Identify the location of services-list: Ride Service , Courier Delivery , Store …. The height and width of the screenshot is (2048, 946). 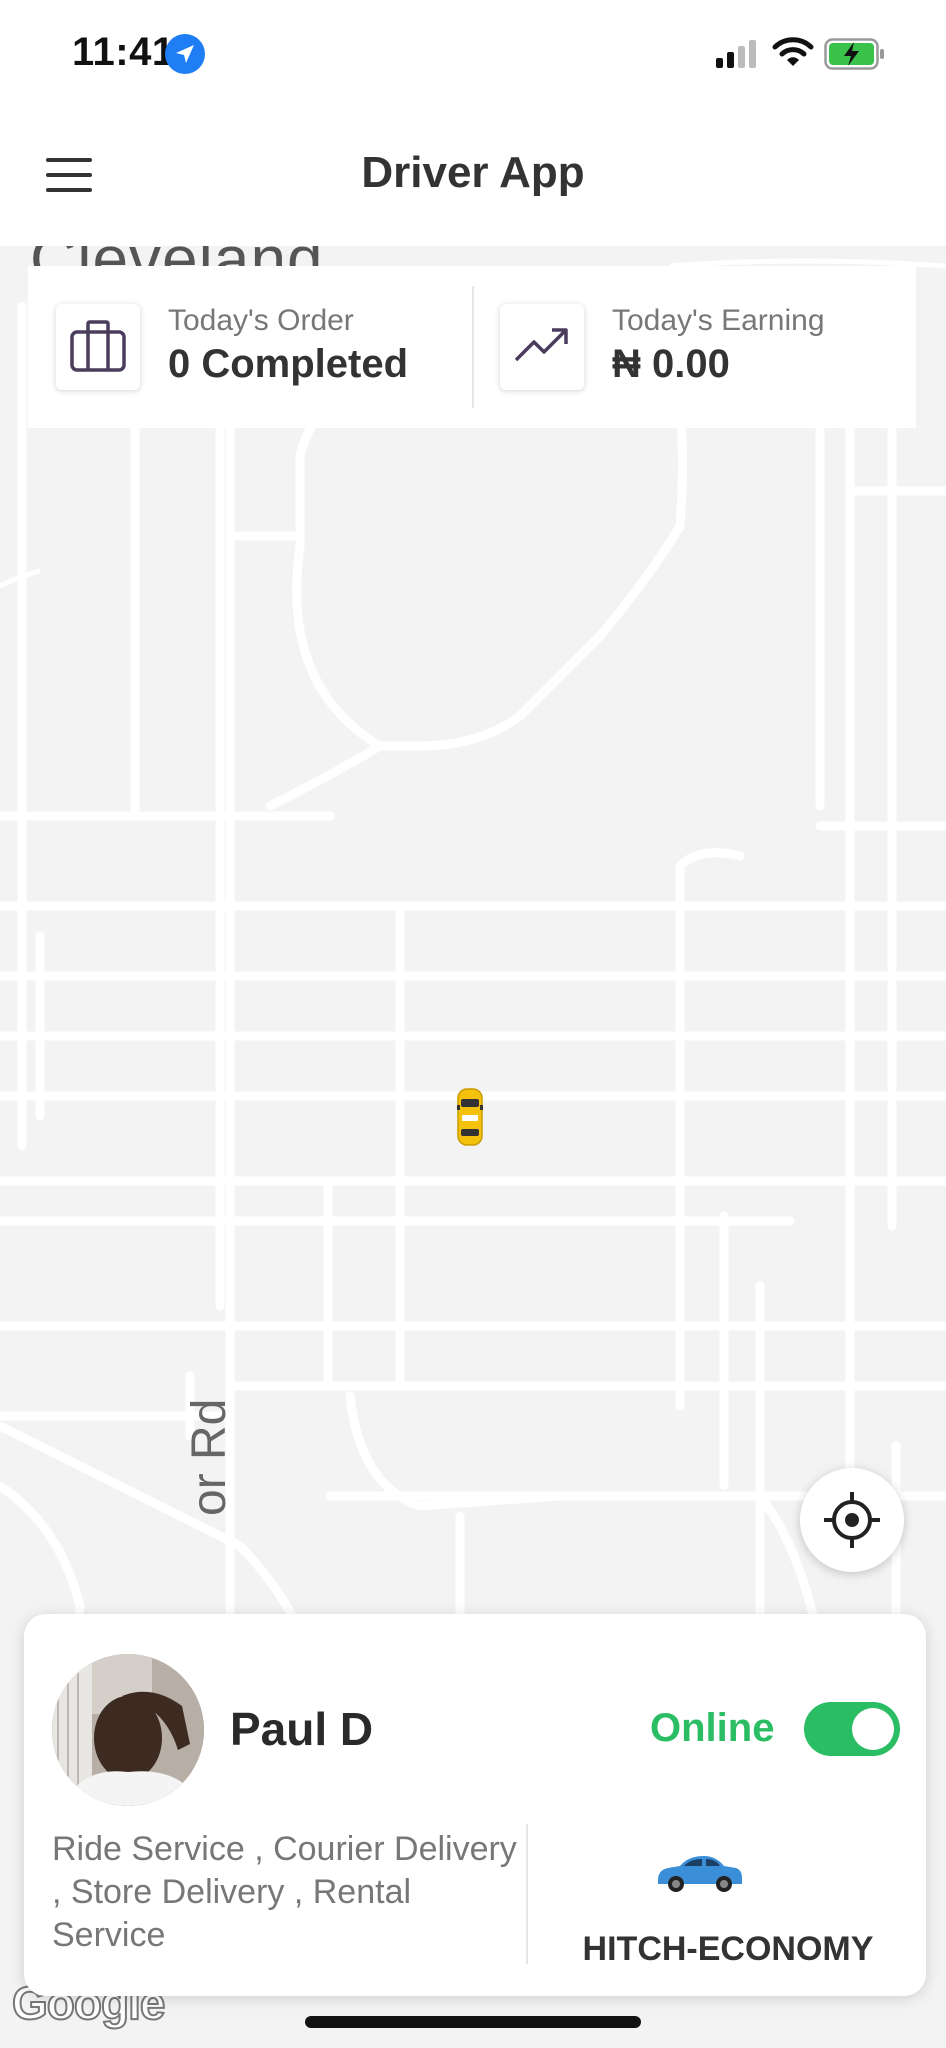
(284, 1892).